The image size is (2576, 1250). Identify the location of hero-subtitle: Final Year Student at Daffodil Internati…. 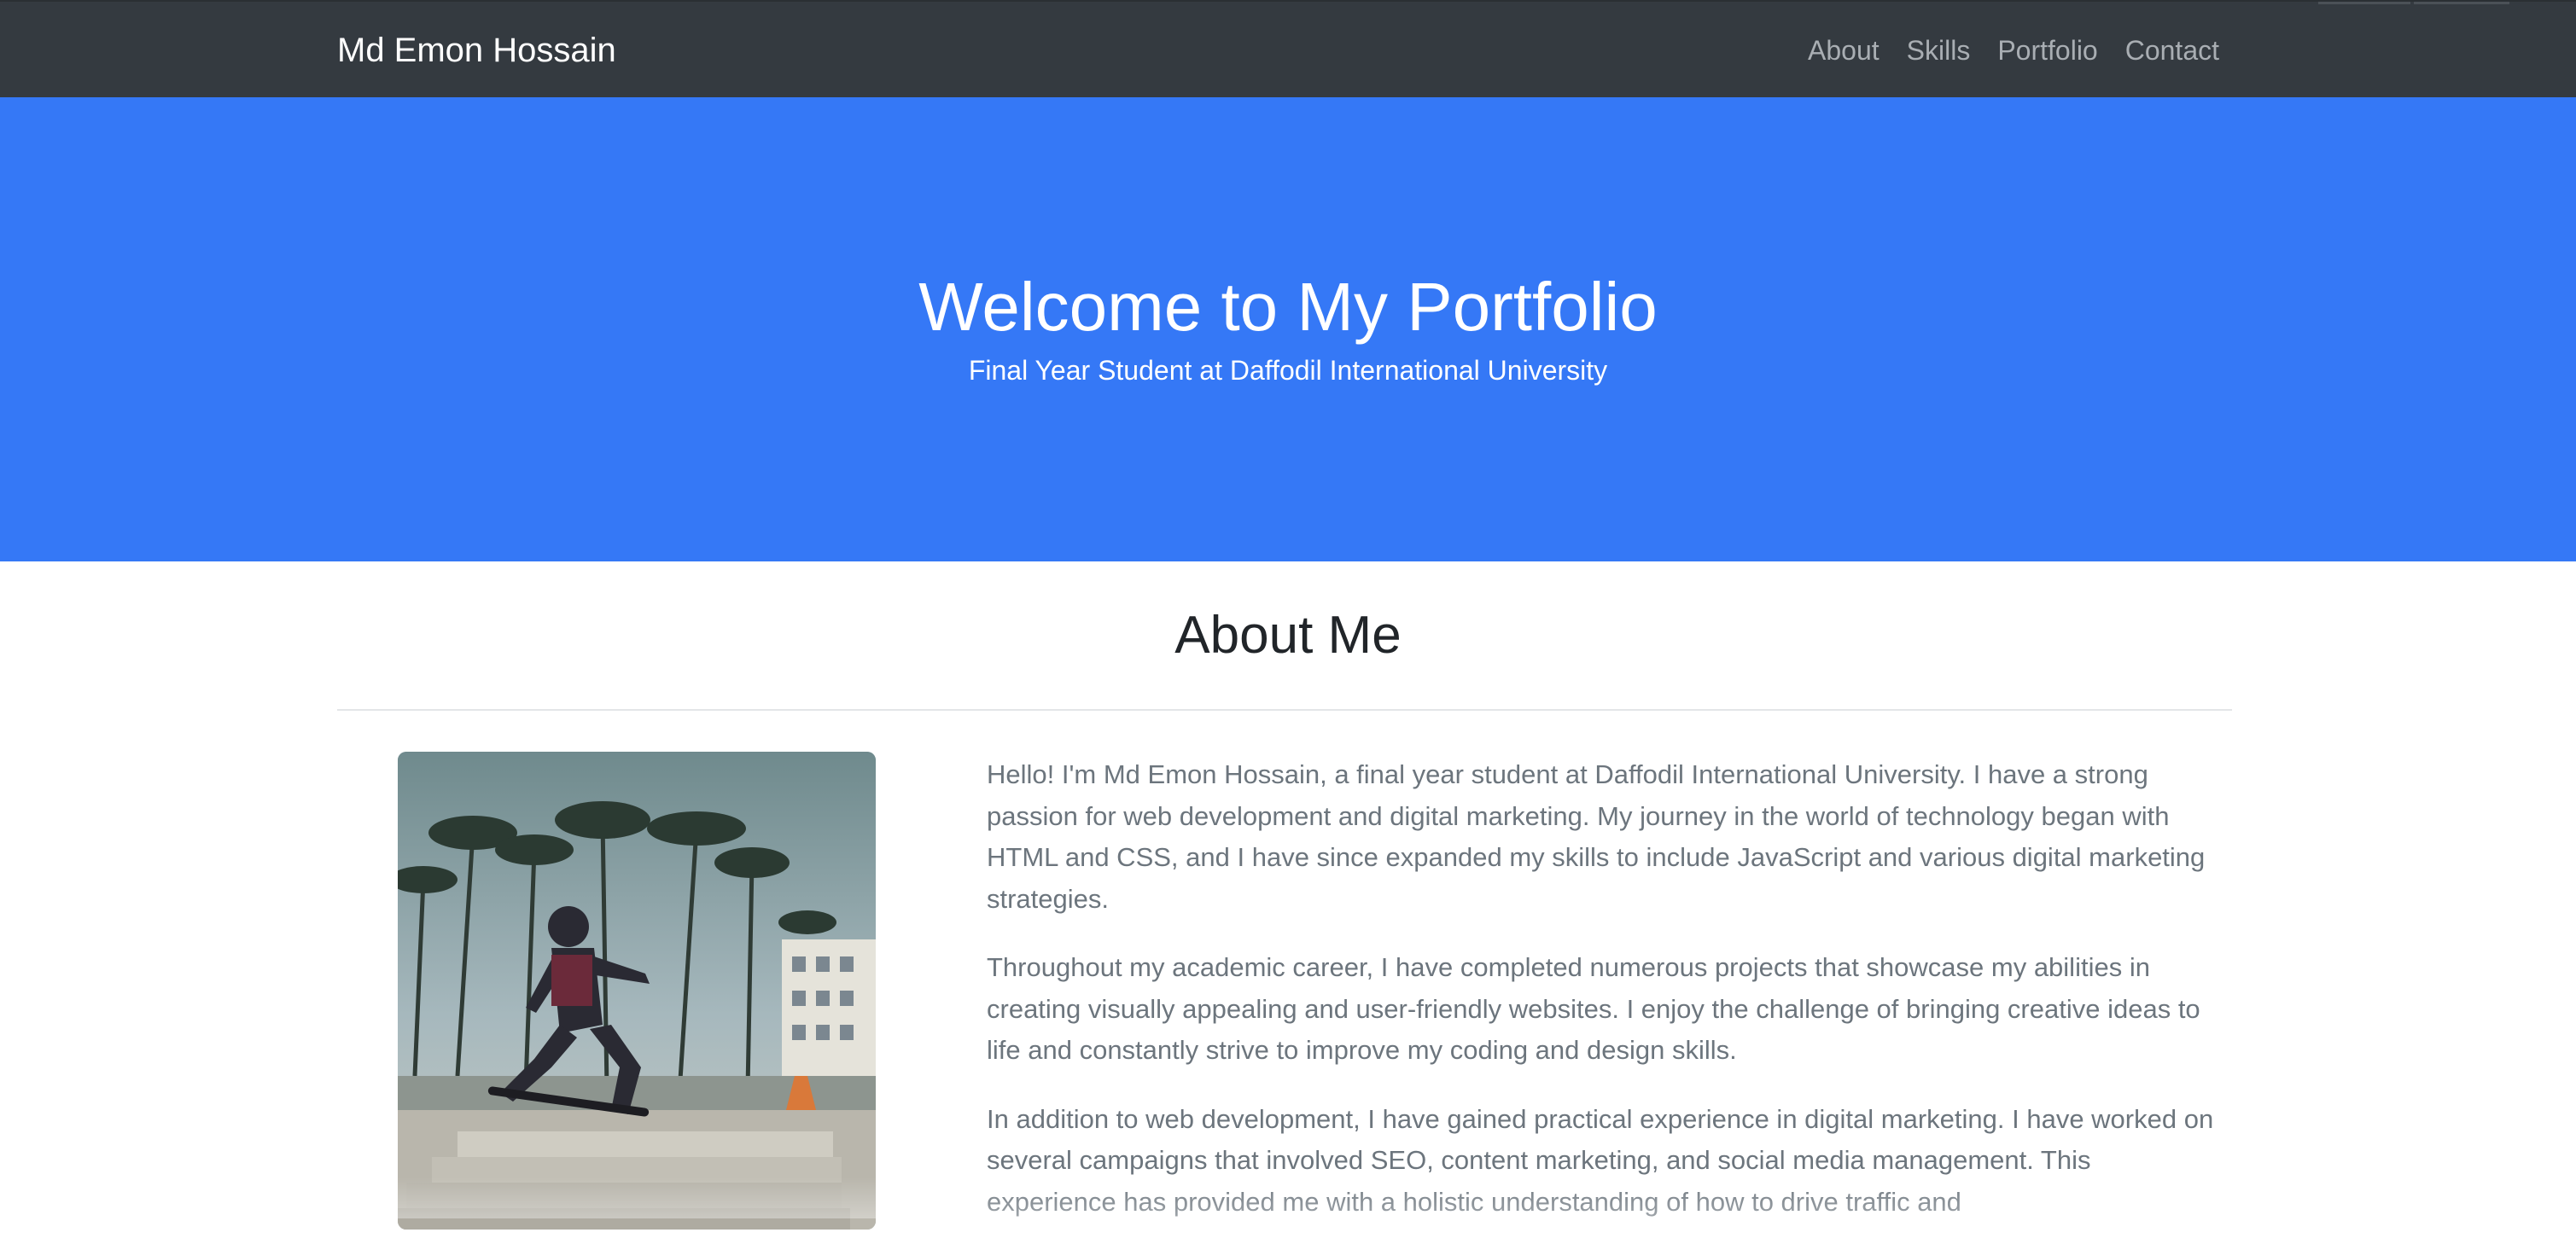
(1288, 370).